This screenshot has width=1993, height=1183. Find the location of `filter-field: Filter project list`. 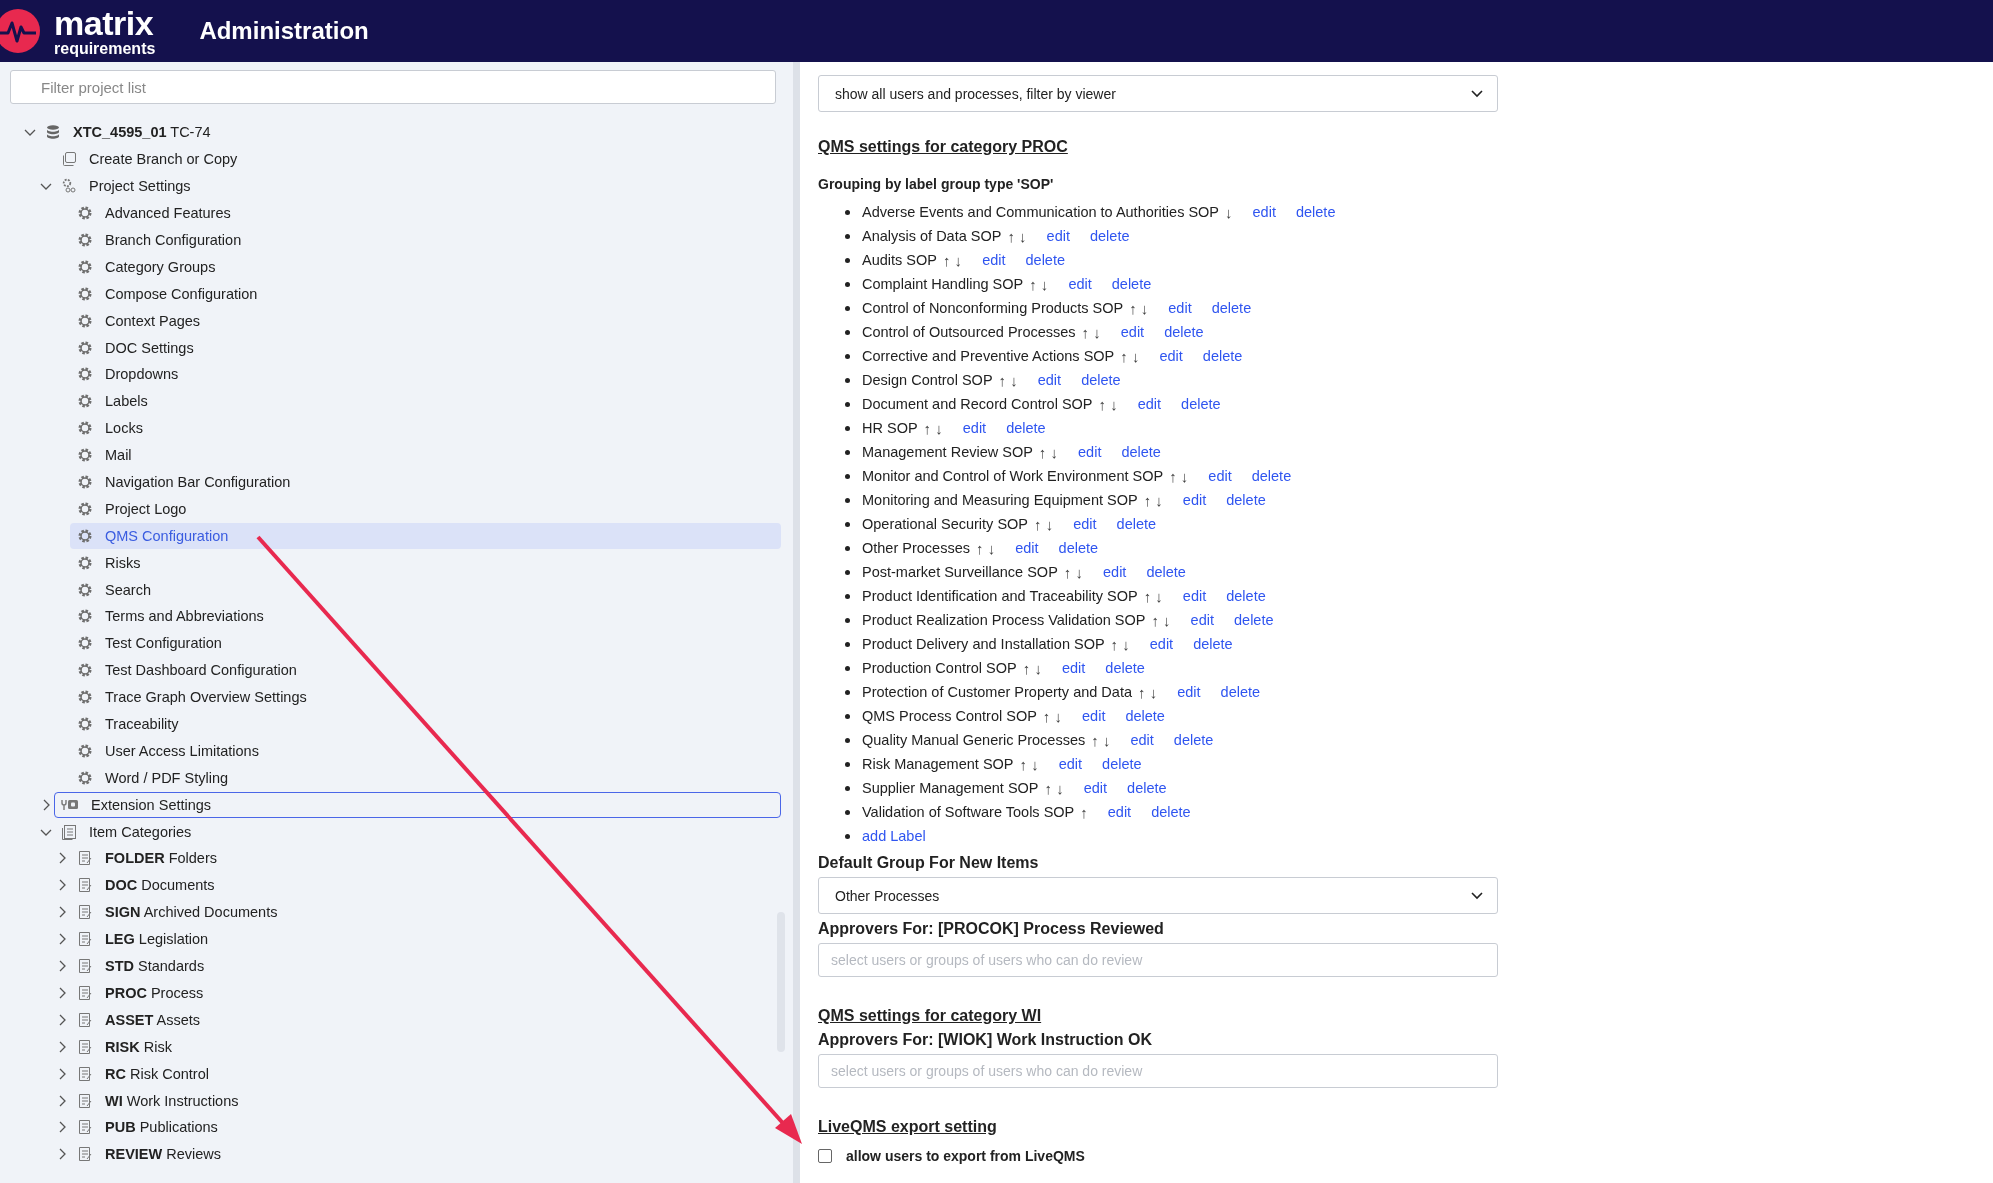

filter-field: Filter project list is located at coordinates (393, 87).